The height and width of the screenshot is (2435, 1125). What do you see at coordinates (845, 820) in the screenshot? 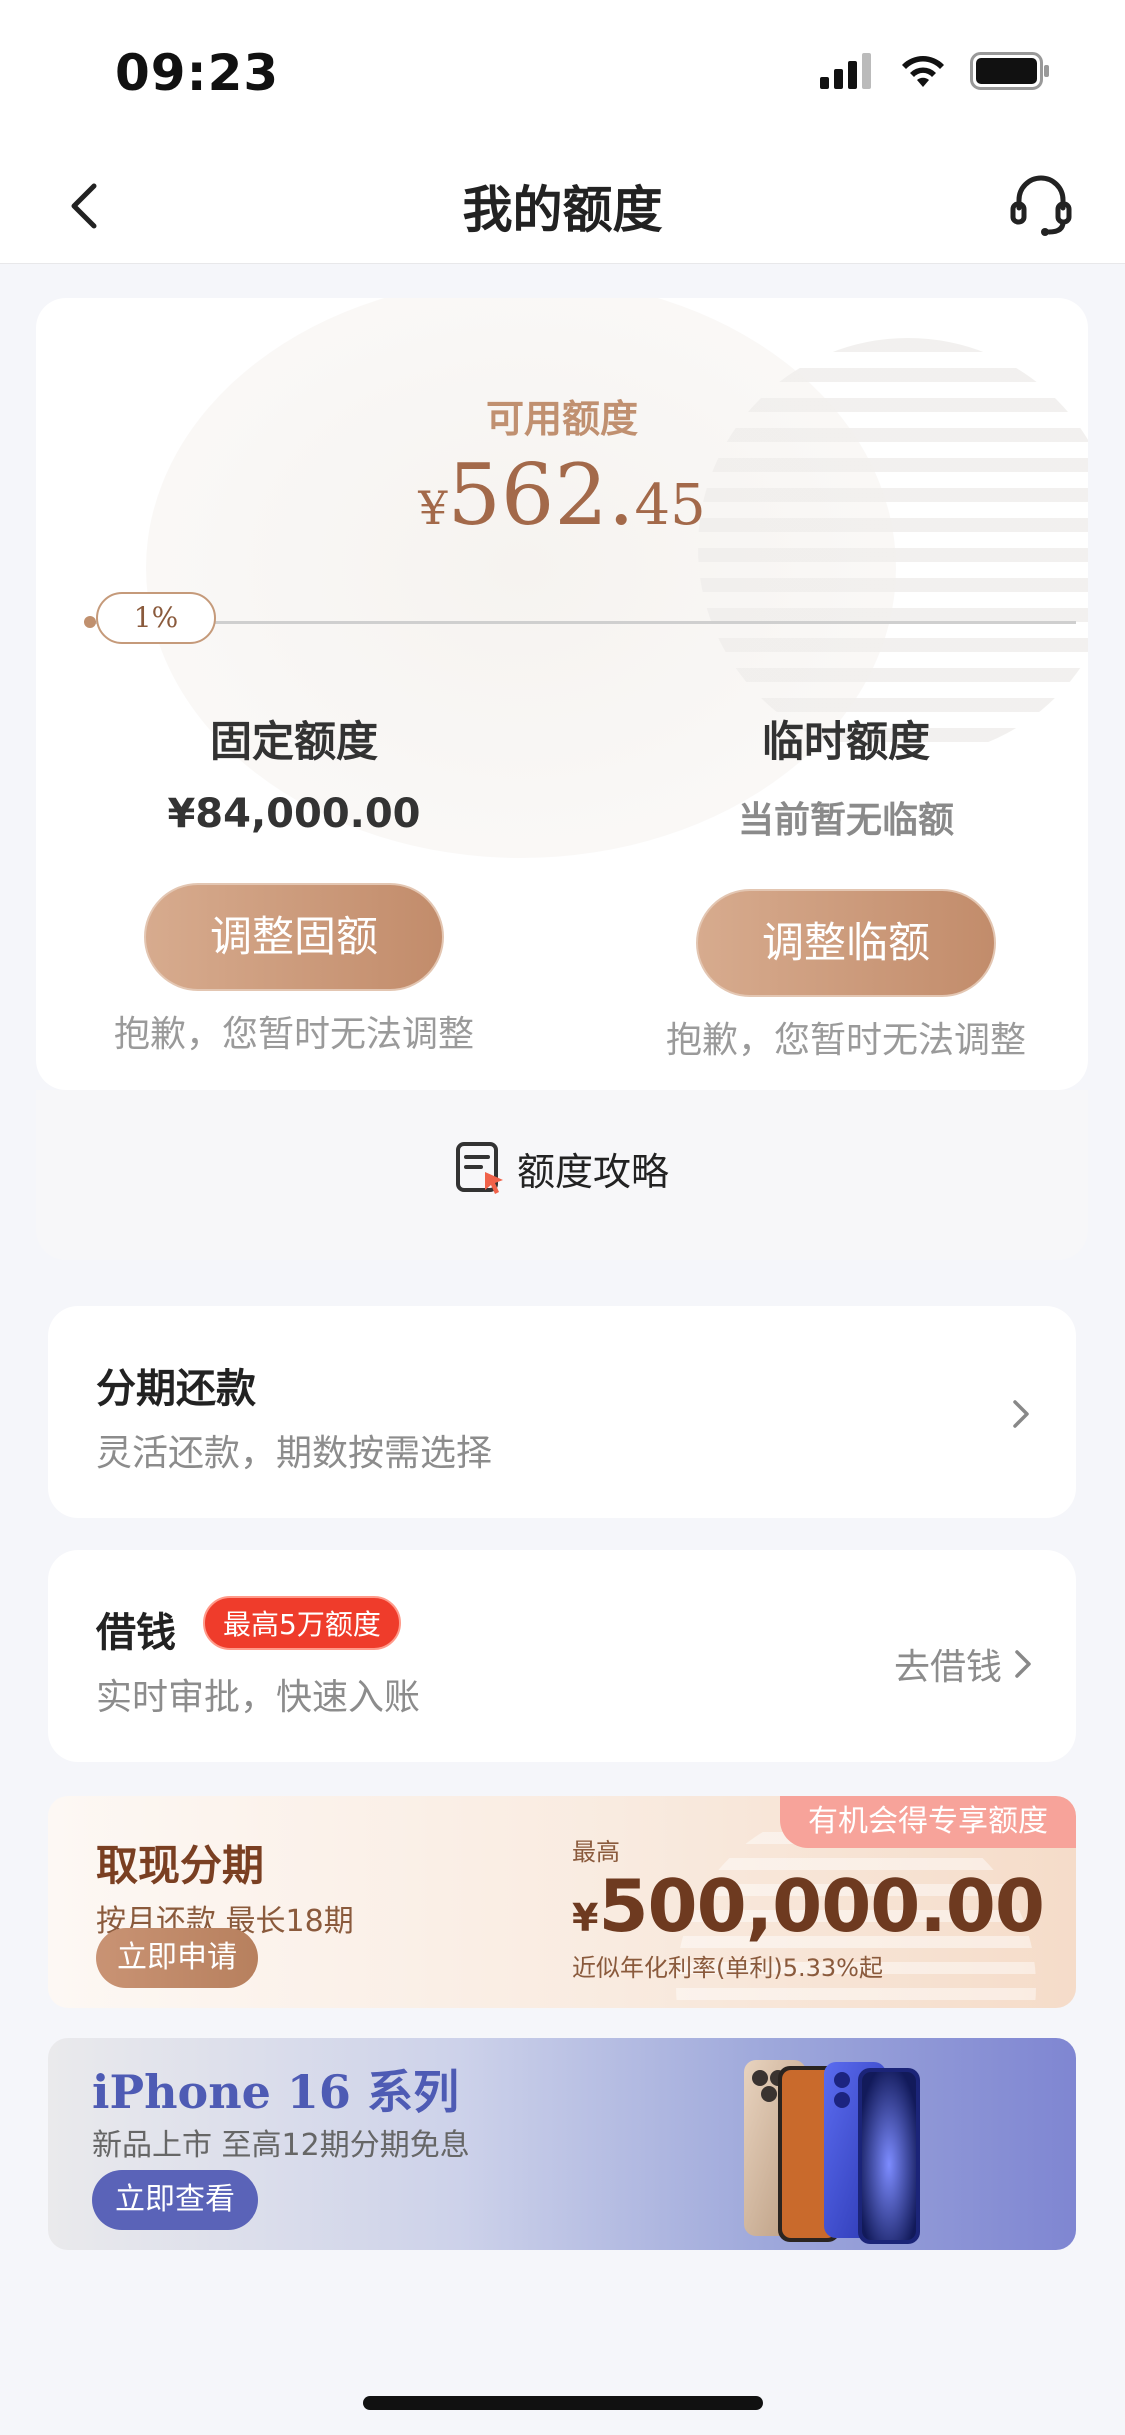
I see `temp-quota-value: 当前暂无临额` at bounding box center [845, 820].